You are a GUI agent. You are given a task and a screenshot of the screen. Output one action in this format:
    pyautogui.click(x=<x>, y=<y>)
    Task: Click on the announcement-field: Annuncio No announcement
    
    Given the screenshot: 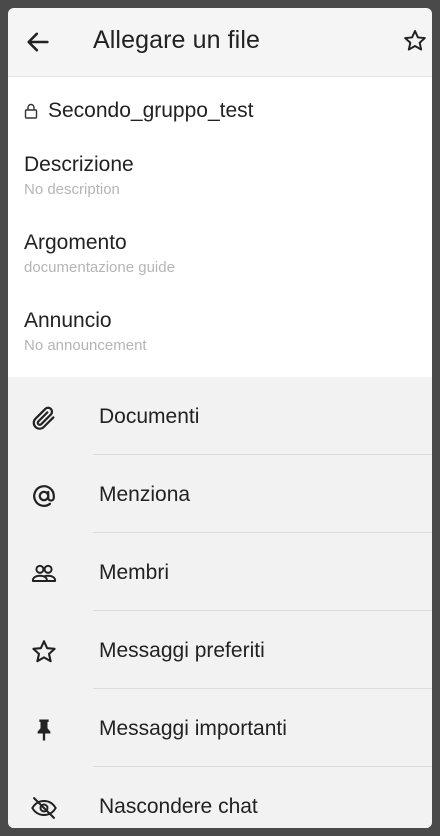 What is the action you would take?
    pyautogui.click(x=85, y=331)
    